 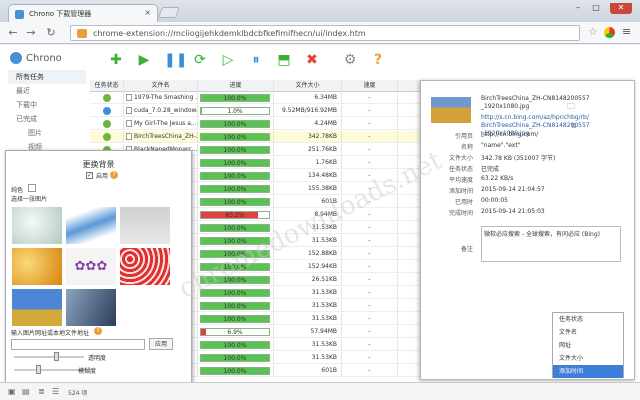 I want to click on sort-option: 文件大小, so click(x=588, y=358).